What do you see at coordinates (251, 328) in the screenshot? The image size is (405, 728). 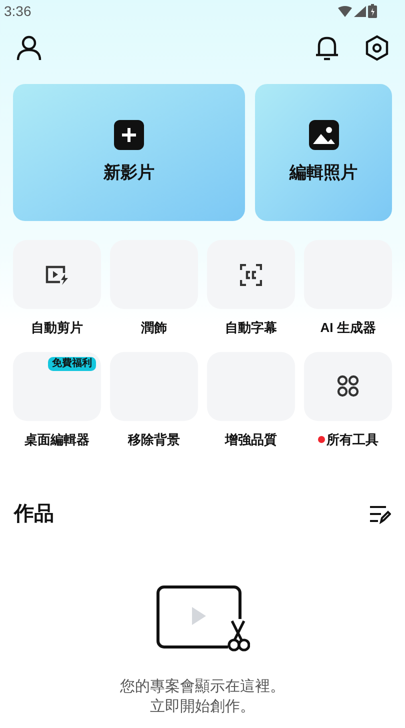 I see `tool-label: 自動字幕` at bounding box center [251, 328].